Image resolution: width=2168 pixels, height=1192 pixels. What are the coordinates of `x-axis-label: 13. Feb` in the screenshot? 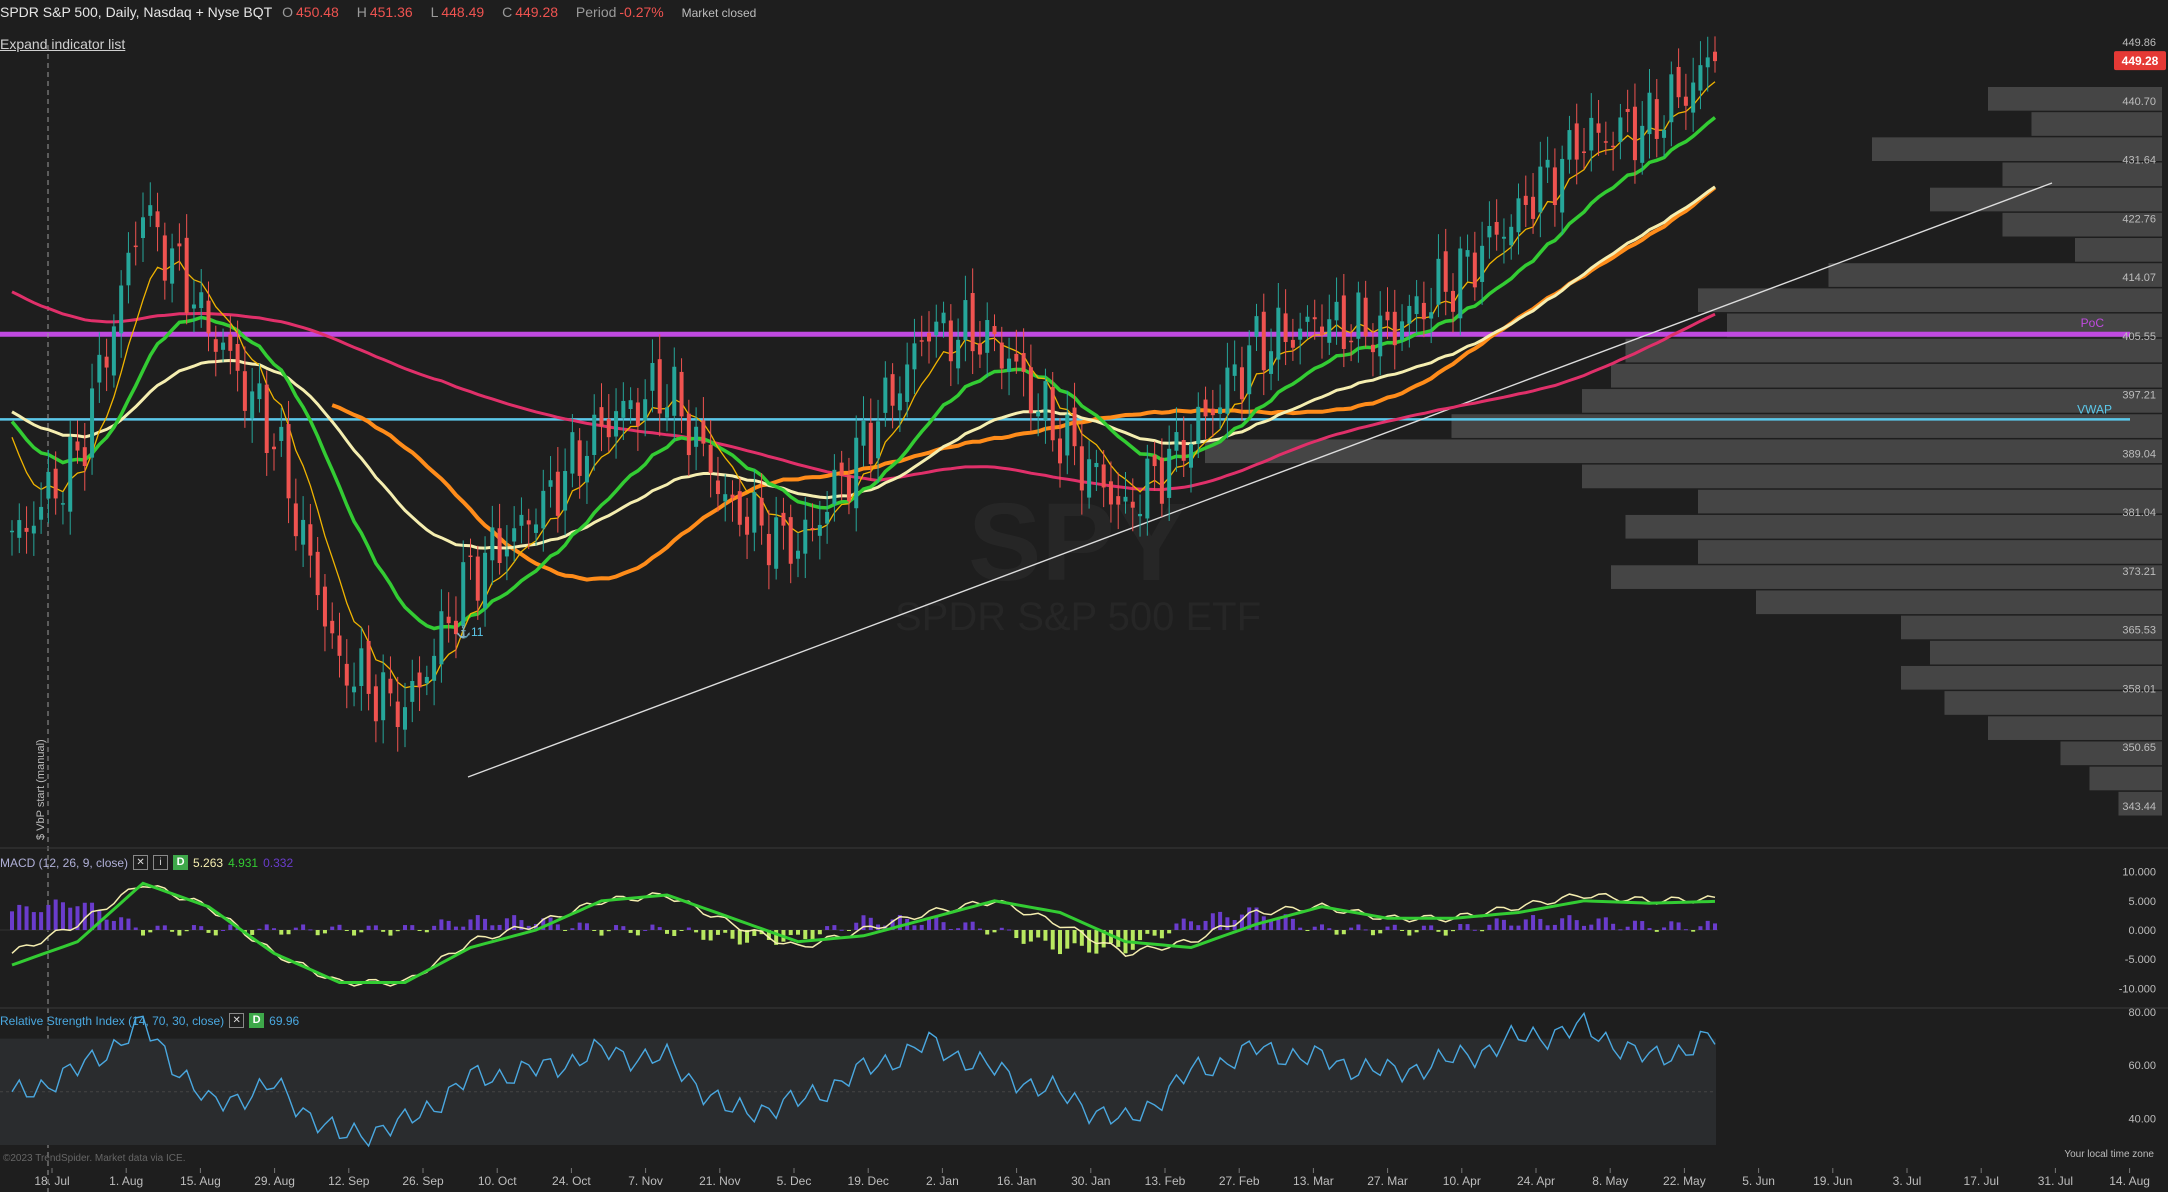 It's located at (1165, 1181).